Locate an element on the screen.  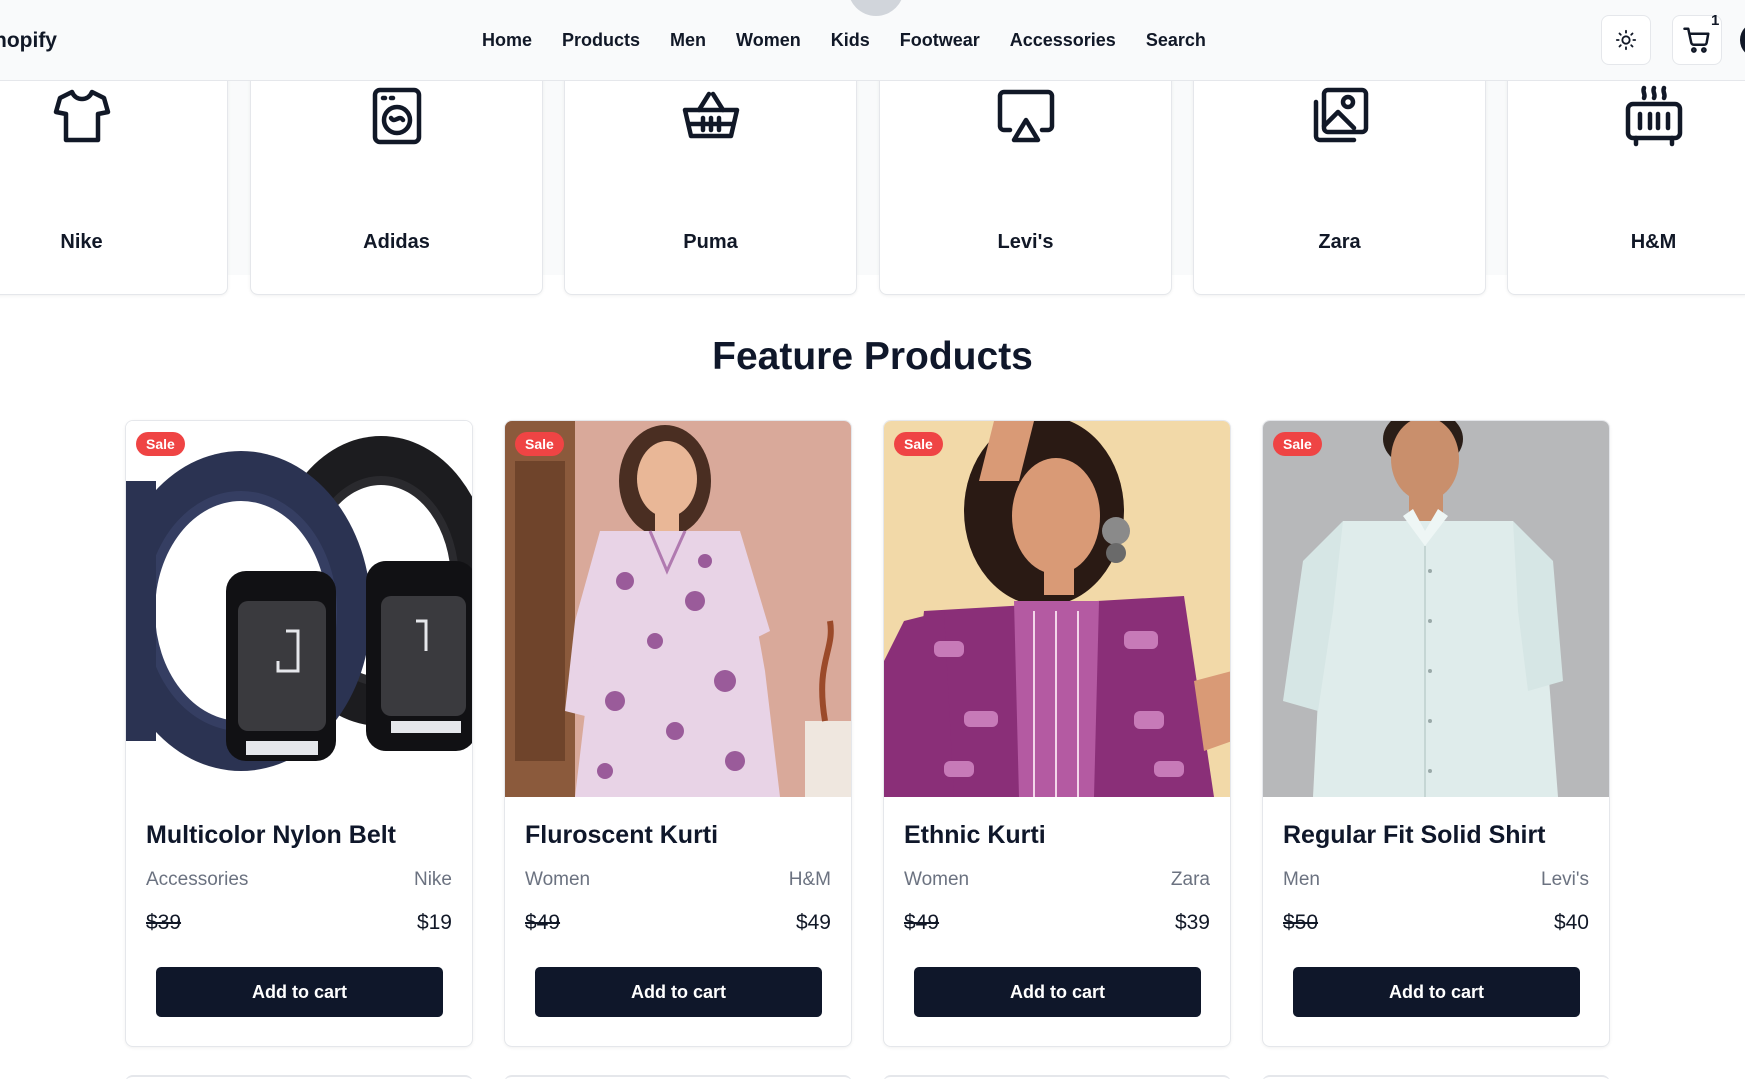
product-name: Regular Fit Solid Shirt is located at coordinates (1414, 835).